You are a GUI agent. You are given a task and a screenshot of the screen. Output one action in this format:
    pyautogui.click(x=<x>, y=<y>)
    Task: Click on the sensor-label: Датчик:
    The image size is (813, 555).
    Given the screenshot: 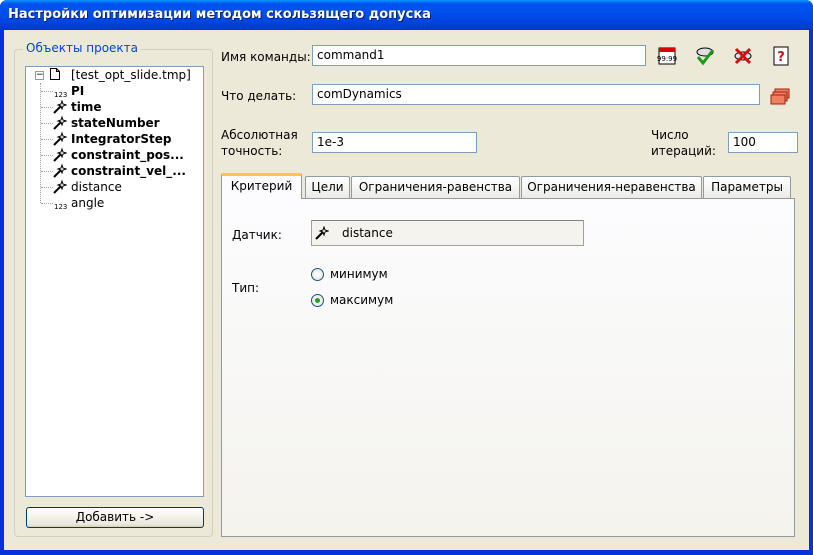 What is the action you would take?
    pyautogui.click(x=257, y=235)
    